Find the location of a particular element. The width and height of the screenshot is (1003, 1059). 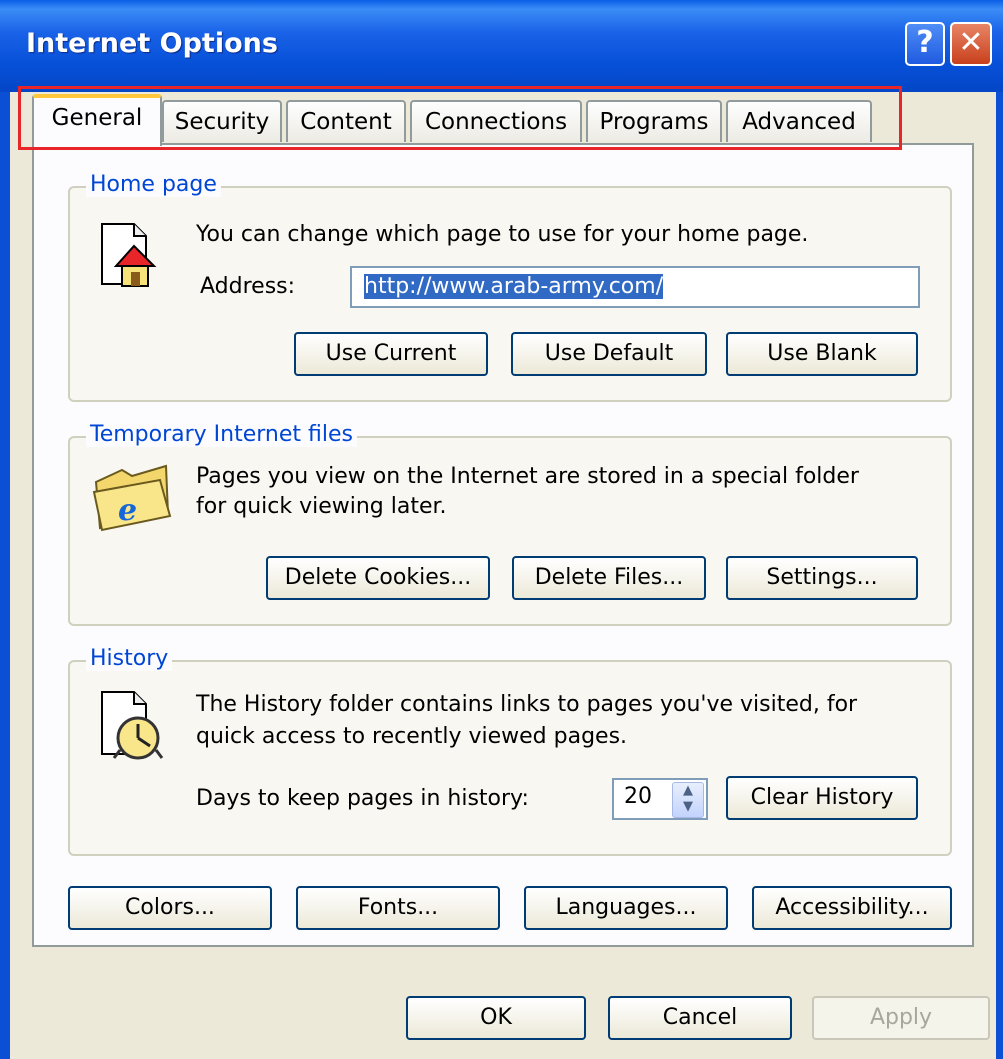

tab-security: Security is located at coordinates (222, 121).